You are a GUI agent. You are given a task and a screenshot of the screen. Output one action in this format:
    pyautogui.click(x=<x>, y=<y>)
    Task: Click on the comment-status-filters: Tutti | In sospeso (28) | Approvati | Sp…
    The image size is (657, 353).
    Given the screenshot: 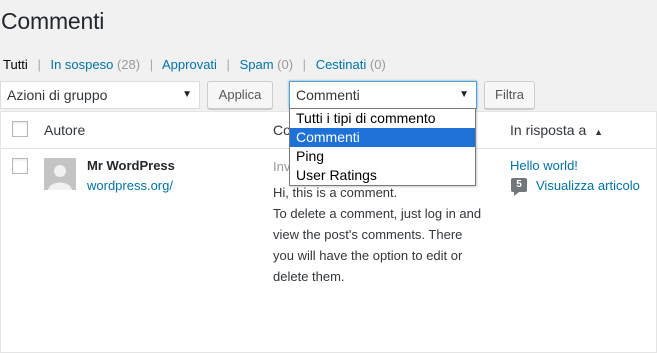 What is the action you would take?
    pyautogui.click(x=194, y=64)
    